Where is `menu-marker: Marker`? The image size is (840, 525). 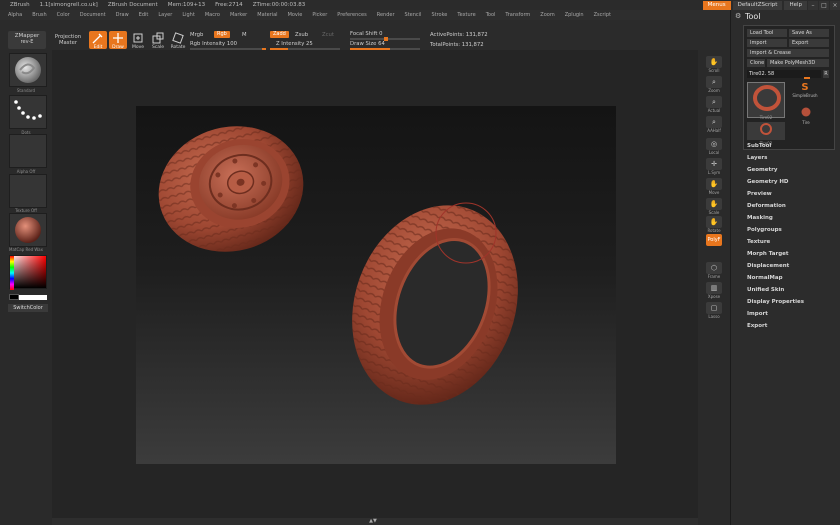
menu-marker: Marker is located at coordinates (238, 15).